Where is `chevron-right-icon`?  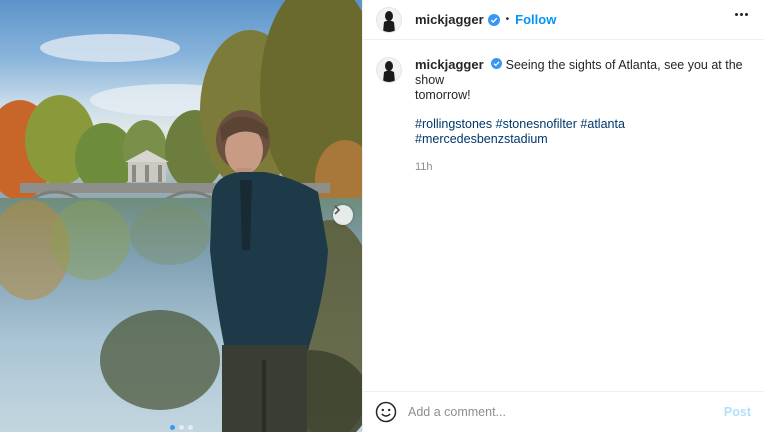 chevron-right-icon is located at coordinates (337, 210).